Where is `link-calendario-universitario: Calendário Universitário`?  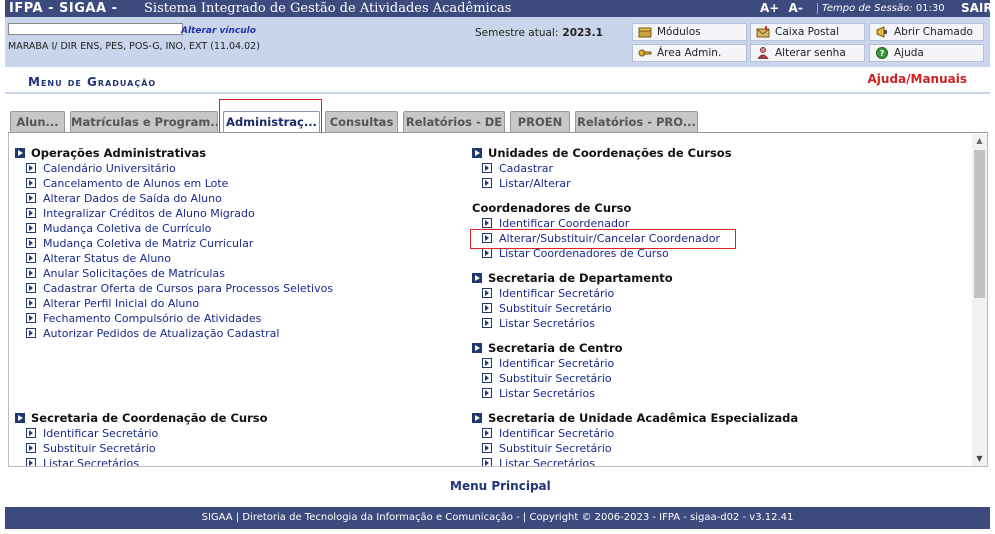 link-calendario-universitario: Calendário Universitário is located at coordinates (101, 168).